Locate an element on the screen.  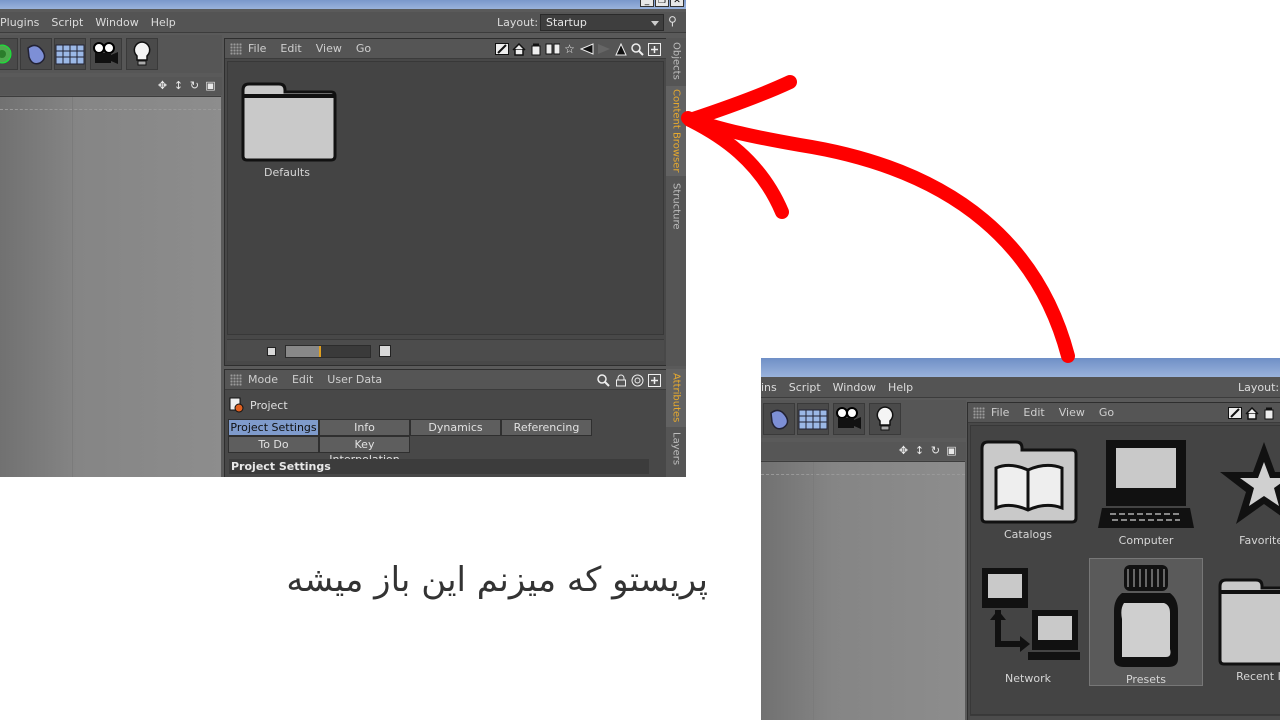
annotation-arrow is located at coordinates (878, 219).